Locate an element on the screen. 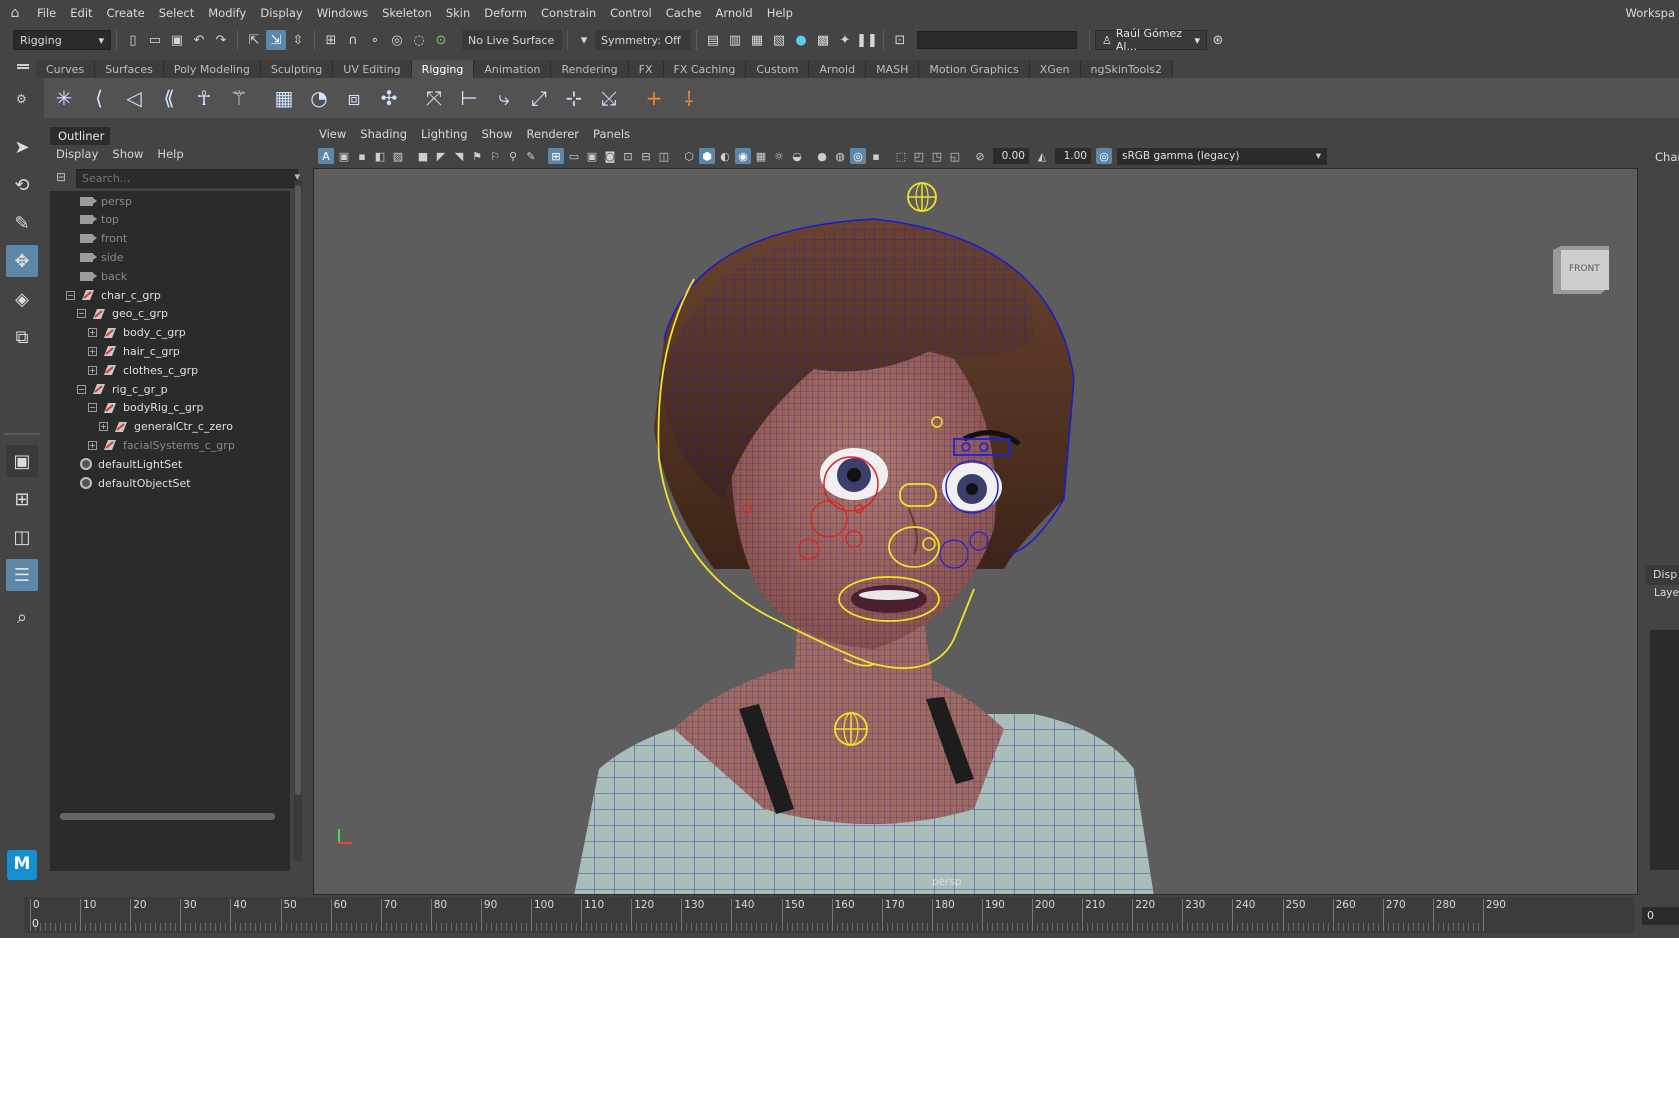 The width and height of the screenshot is (1679, 1108). command-field is located at coordinates (997, 40).